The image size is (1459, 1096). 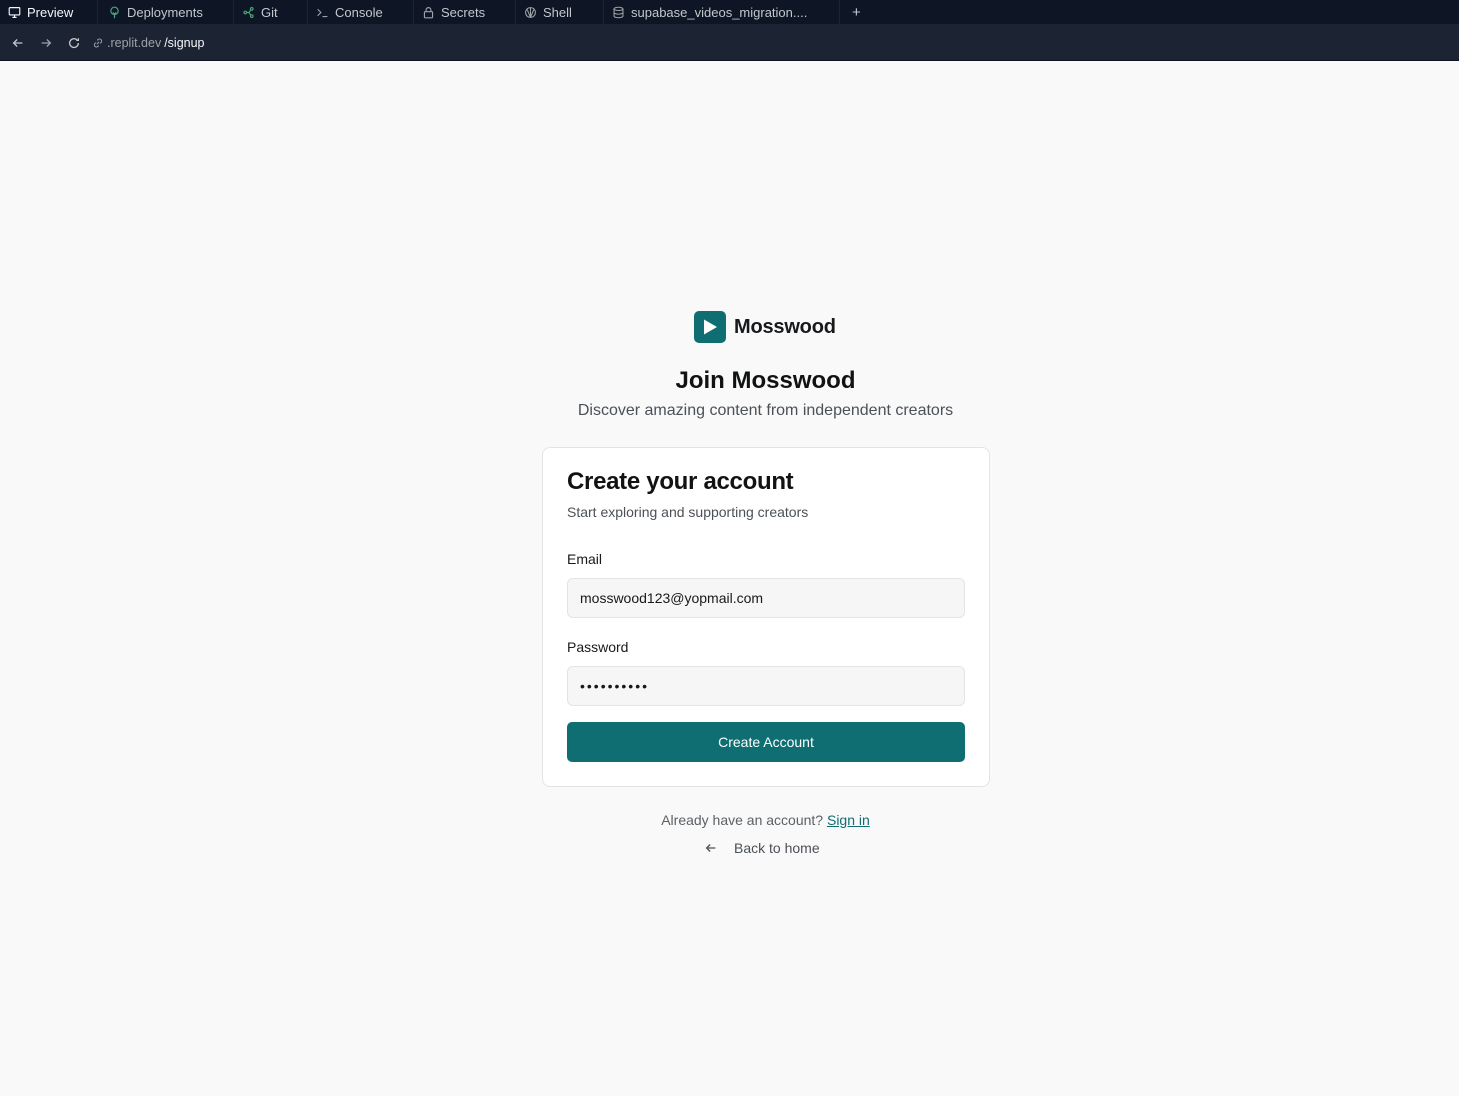 What do you see at coordinates (766, 686) in the screenshot?
I see `password-field: ••••••••••` at bounding box center [766, 686].